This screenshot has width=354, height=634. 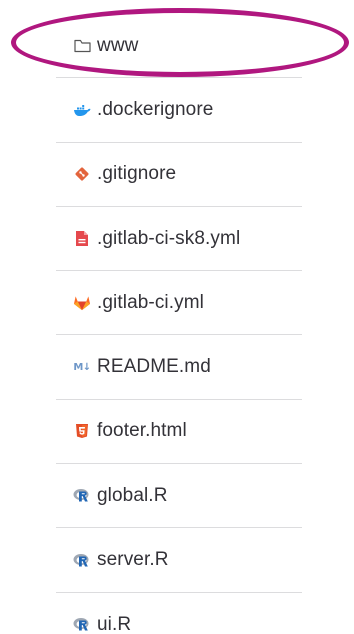 What do you see at coordinates (179, 496) in the screenshot?
I see `file-row-global-r: global.R` at bounding box center [179, 496].